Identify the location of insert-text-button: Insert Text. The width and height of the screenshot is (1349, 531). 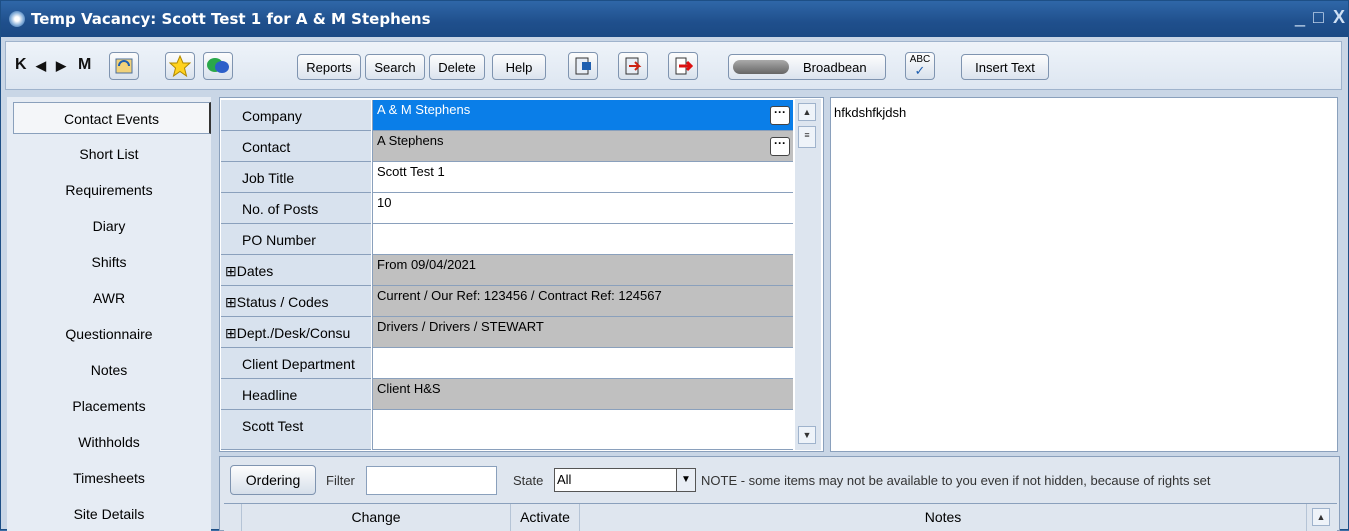
(1005, 67).